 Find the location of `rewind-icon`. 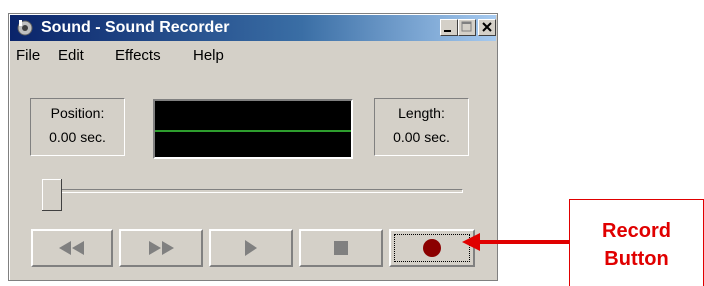

rewind-icon is located at coordinates (71, 248).